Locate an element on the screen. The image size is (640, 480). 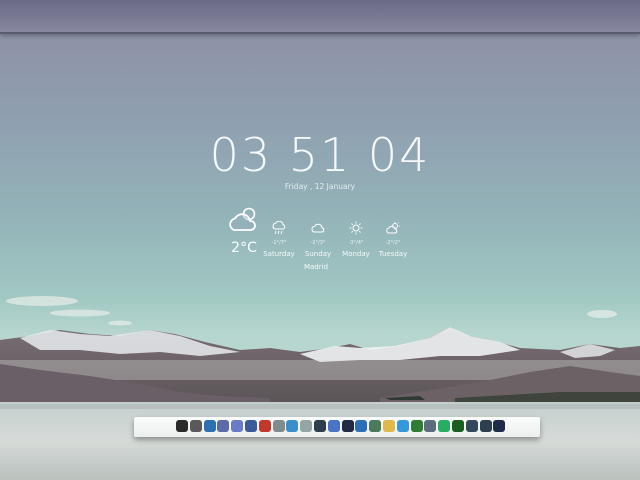
current-temperature: 2°C is located at coordinates (244, 248).